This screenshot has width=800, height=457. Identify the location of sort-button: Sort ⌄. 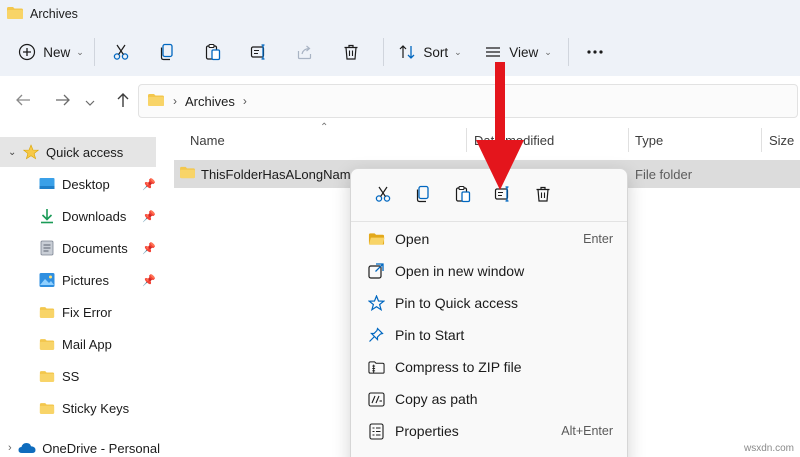
(430, 52).